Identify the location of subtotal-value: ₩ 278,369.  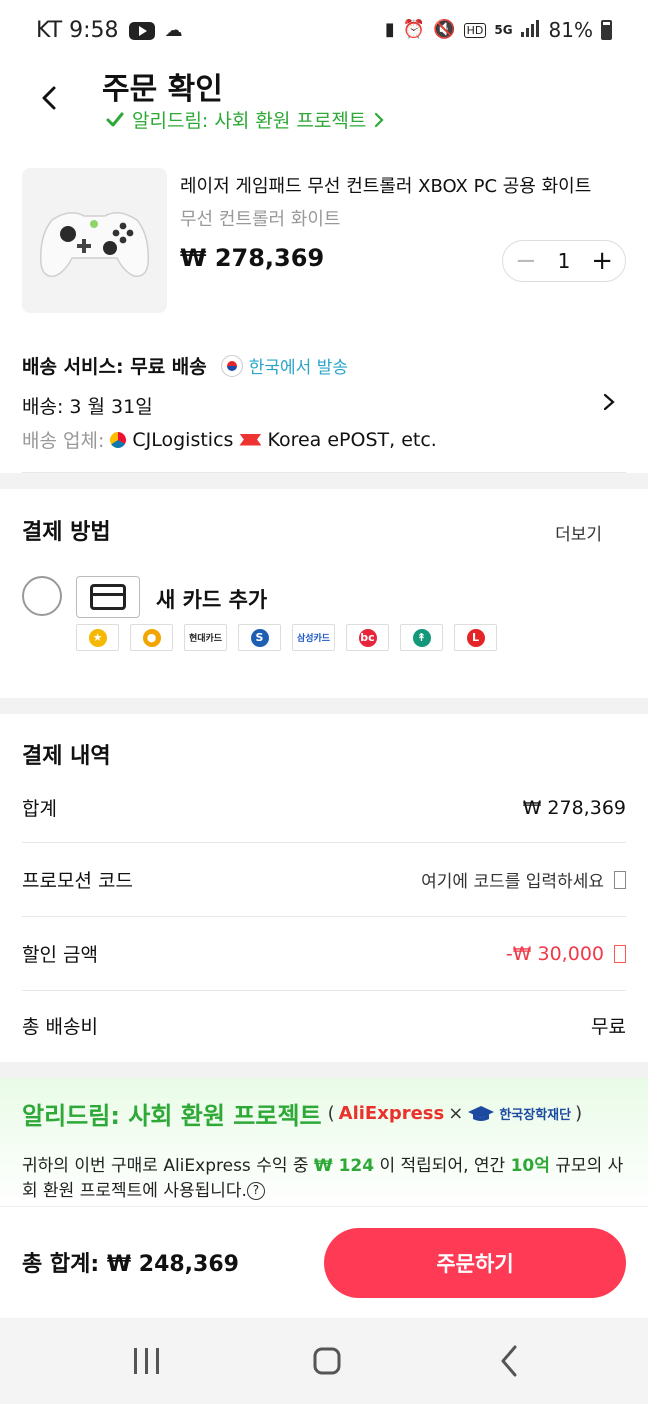
(574, 807).